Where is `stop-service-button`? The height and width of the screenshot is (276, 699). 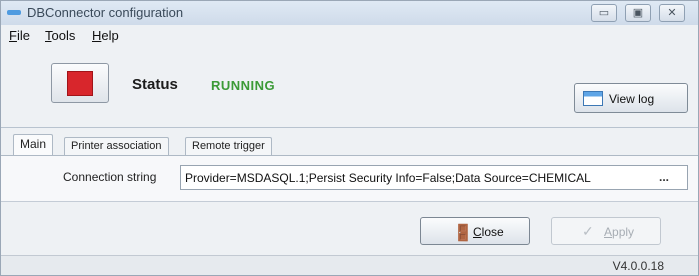
stop-service-button is located at coordinates (80, 83).